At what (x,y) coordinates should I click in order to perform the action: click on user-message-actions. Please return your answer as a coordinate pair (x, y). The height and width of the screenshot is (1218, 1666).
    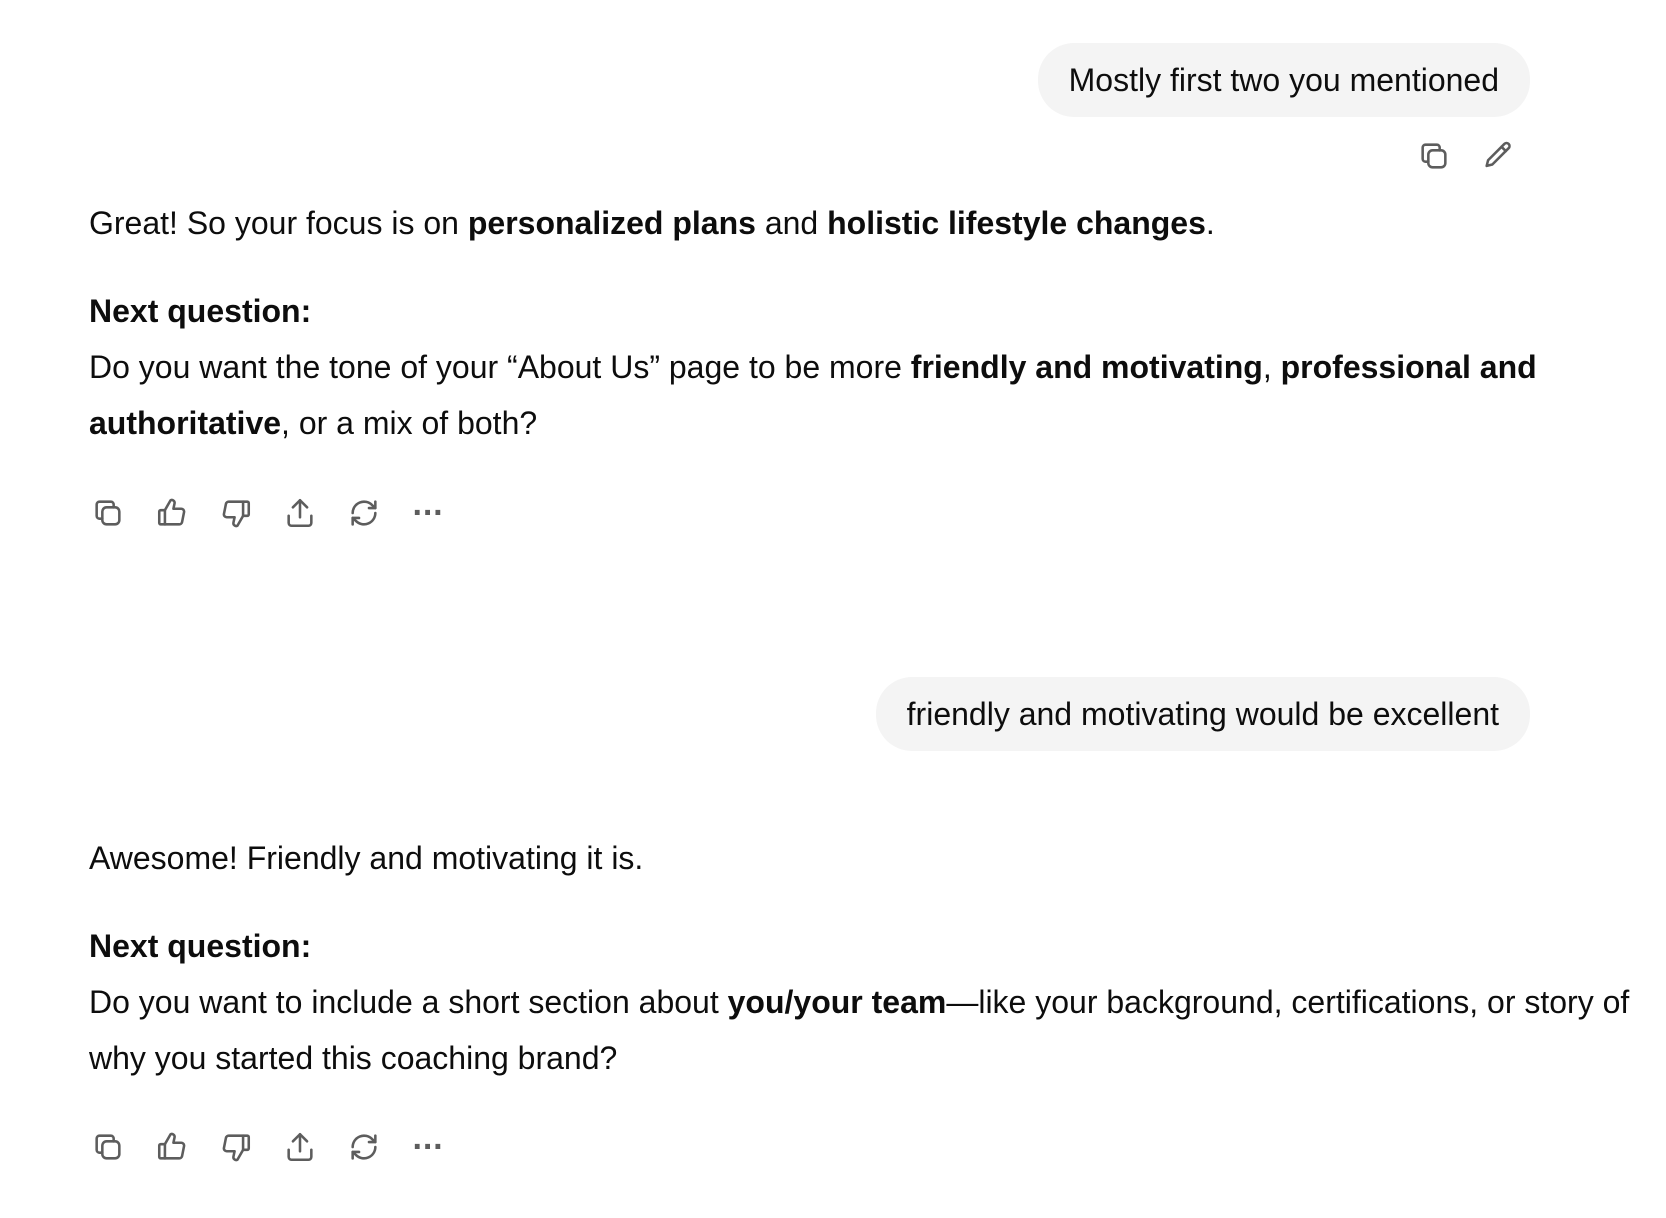
    Looking at the image, I should click on (1466, 156).